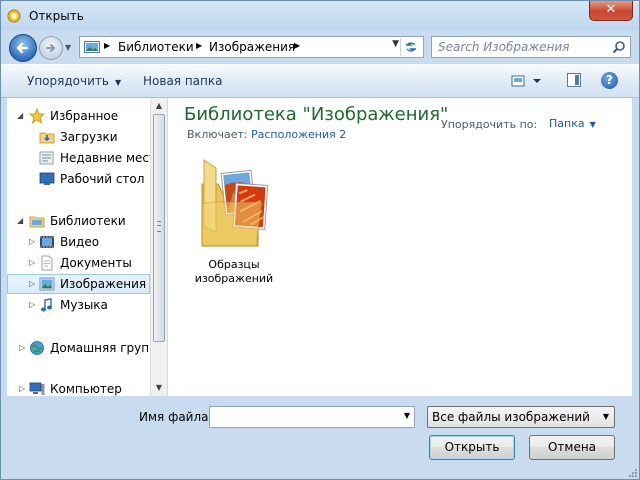 The height and width of the screenshot is (480, 640). What do you see at coordinates (235, 203) in the screenshot?
I see `pictures-folder-icon` at bounding box center [235, 203].